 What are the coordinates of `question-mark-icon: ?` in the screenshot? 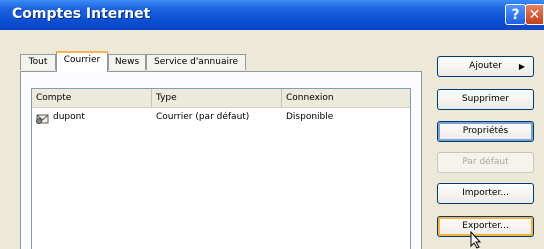 It's located at (515, 15).